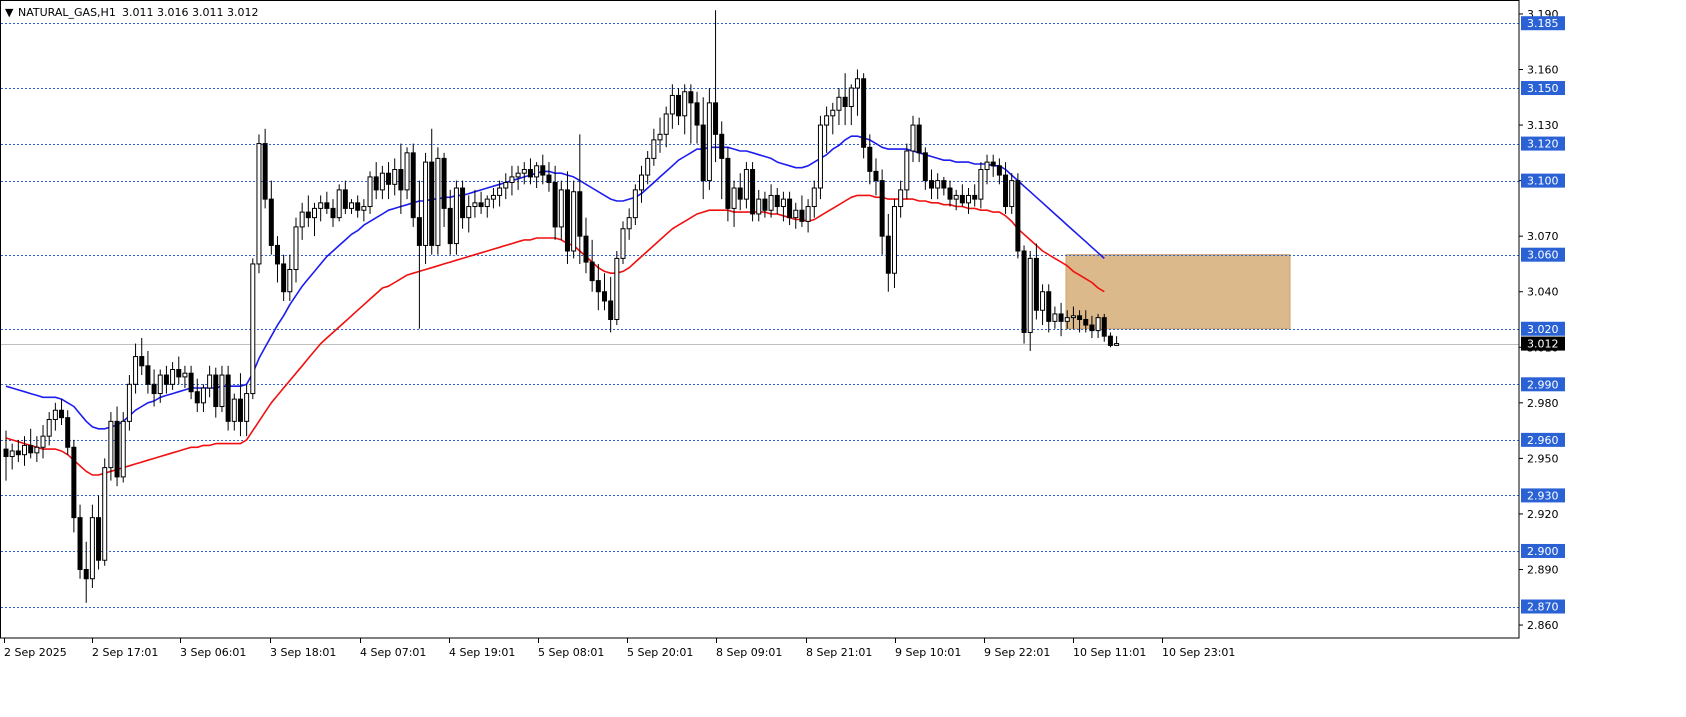 The image size is (1686, 717). I want to click on level-label: 2.960, so click(1543, 439).